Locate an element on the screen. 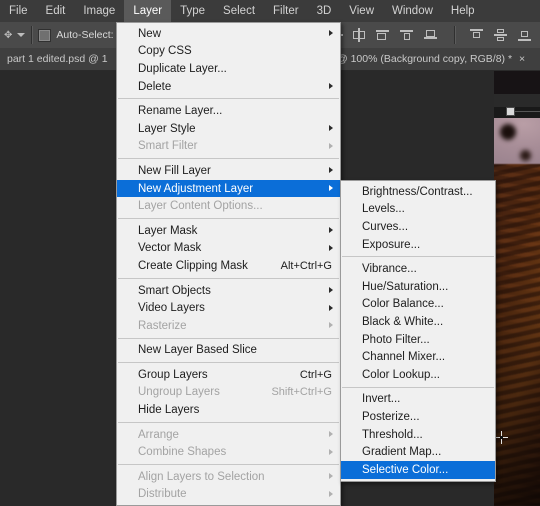 The image size is (540, 506). menubar-item-layer: Layer is located at coordinates (148, 11).